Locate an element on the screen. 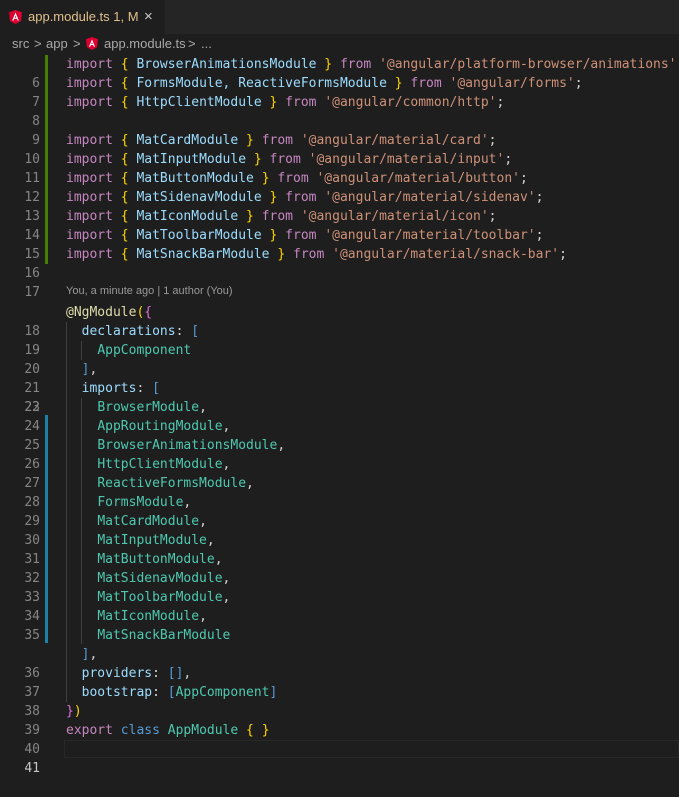 Image resolution: width=679 pixels, height=797 pixels. codelens-blame: You, a minute ago | 1 author (You) is located at coordinates (149, 291).